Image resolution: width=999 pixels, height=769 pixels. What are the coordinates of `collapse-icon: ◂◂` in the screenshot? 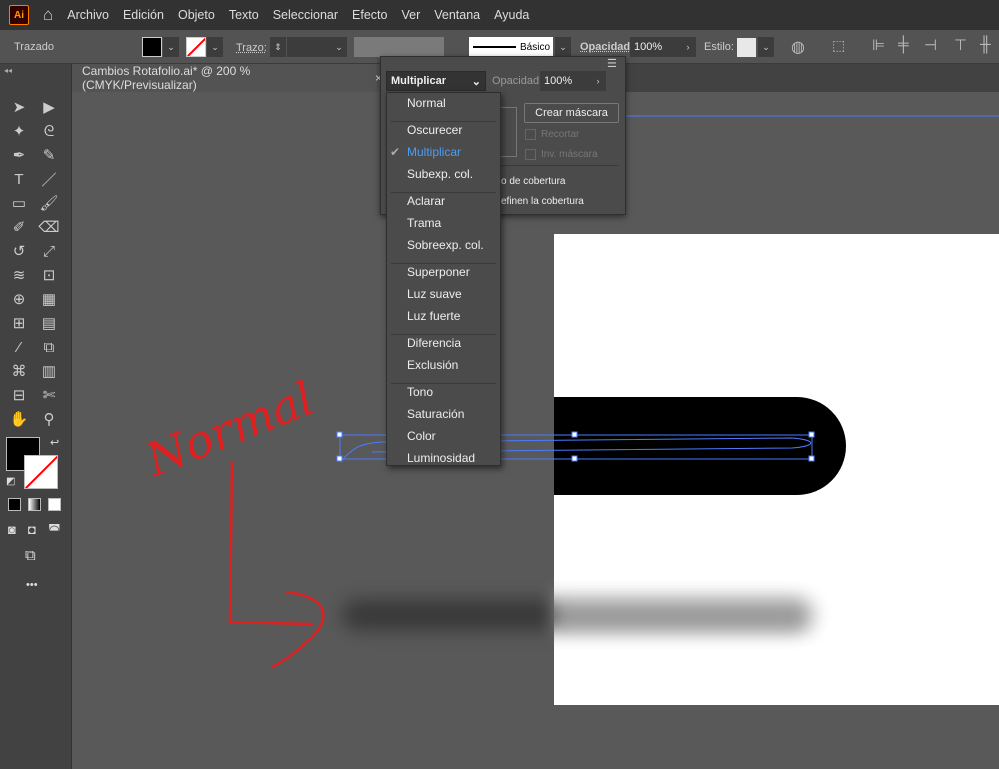 It's located at (8, 70).